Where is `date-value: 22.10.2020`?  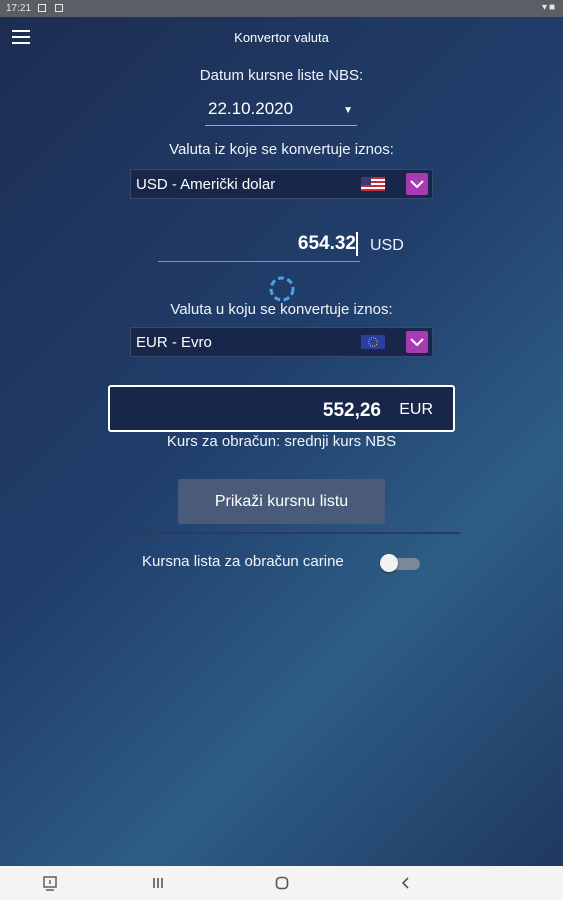 date-value: 22.10.2020 is located at coordinates (251, 108).